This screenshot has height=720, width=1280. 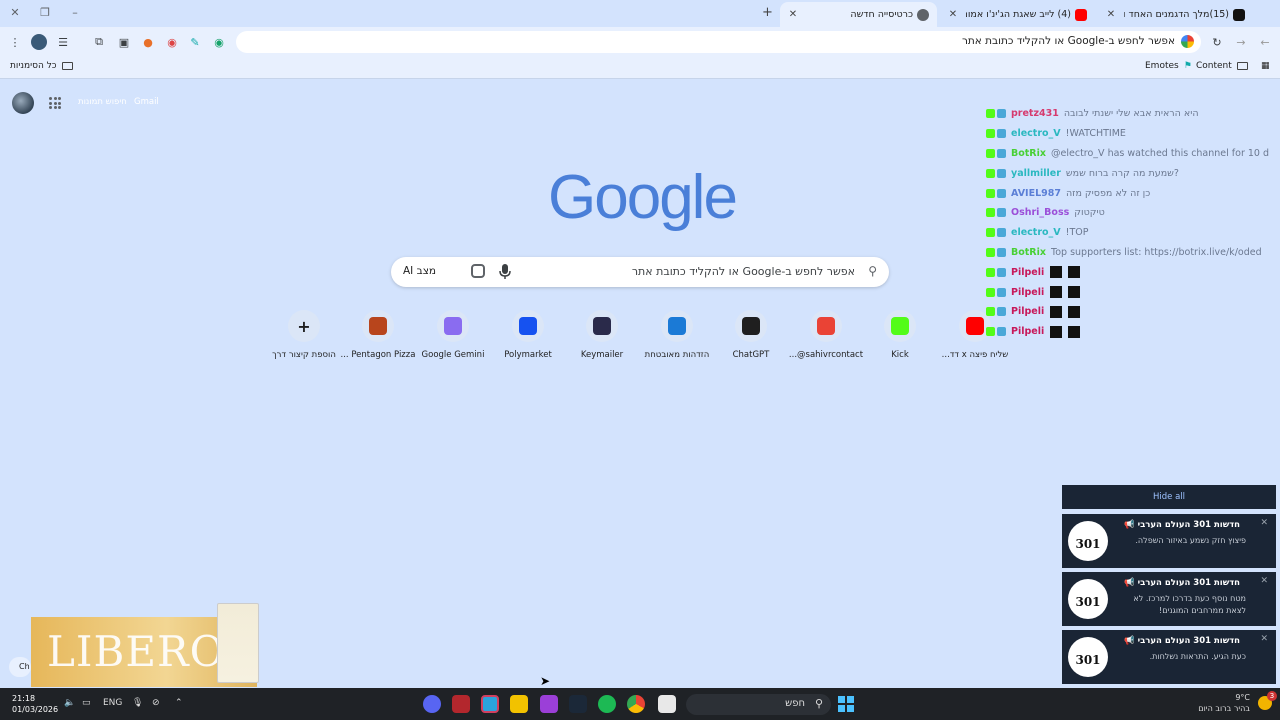 What do you see at coordinates (69, 703) in the screenshot?
I see `volume-icon: 🔈` at bounding box center [69, 703].